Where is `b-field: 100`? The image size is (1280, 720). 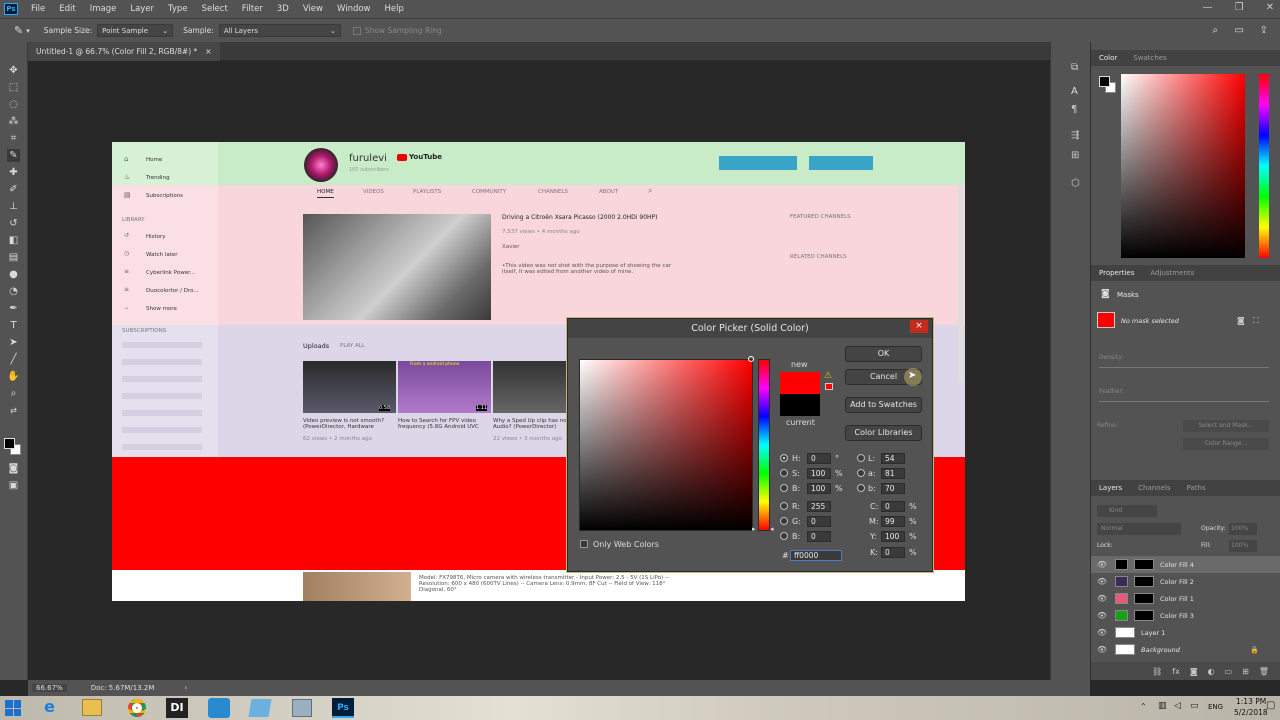 b-field: 100 is located at coordinates (819, 488).